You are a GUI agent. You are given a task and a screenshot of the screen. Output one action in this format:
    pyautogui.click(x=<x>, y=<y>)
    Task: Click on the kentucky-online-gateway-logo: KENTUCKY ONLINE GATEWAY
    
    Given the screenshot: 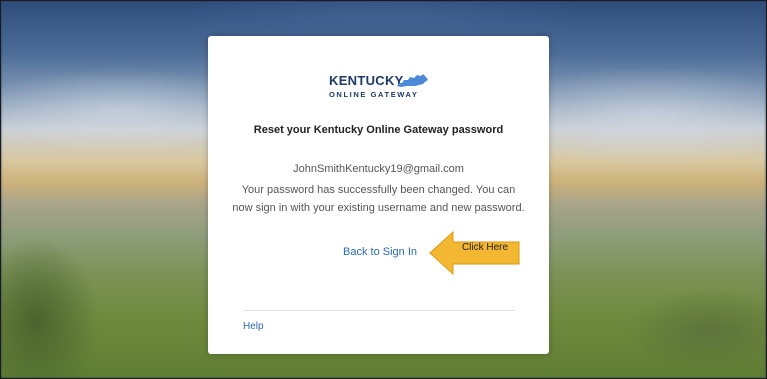 What is the action you would take?
    pyautogui.click(x=381, y=88)
    